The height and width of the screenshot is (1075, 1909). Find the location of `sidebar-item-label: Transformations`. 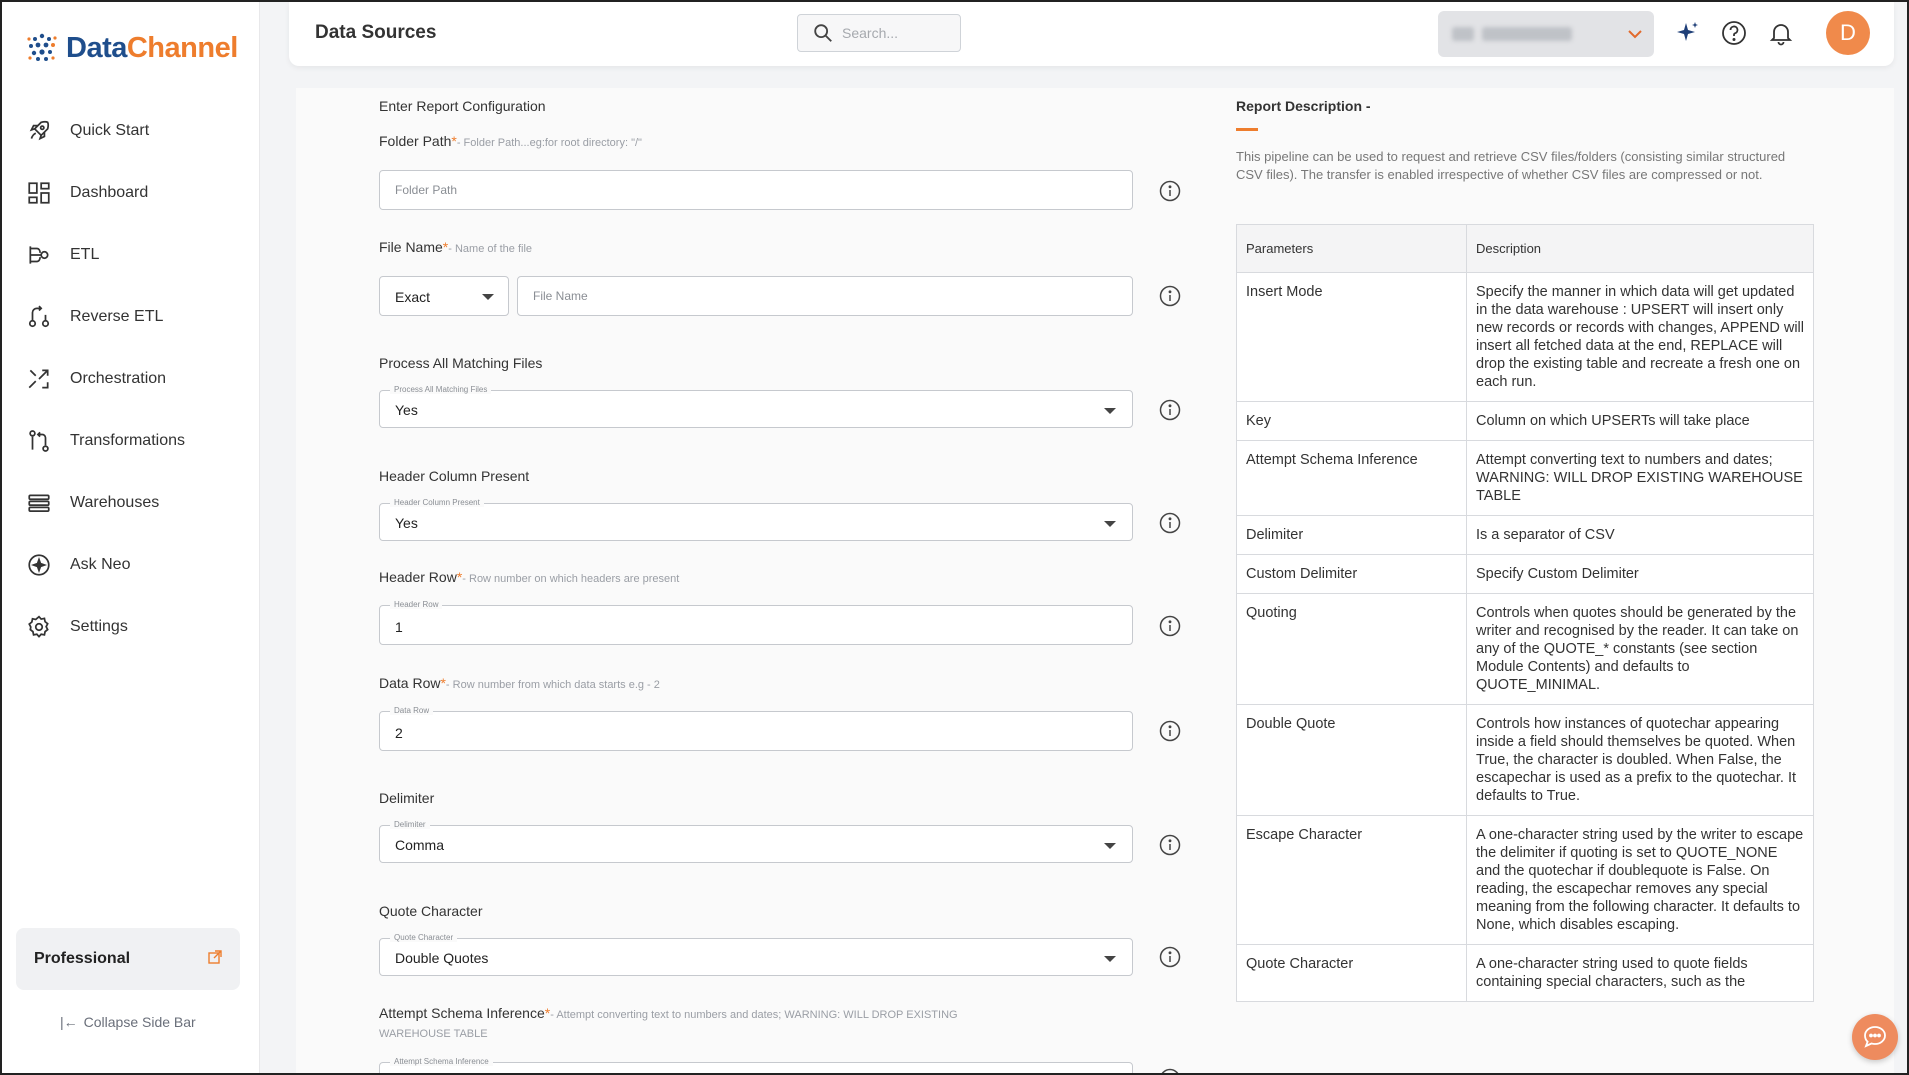

sidebar-item-label: Transformations is located at coordinates (127, 440).